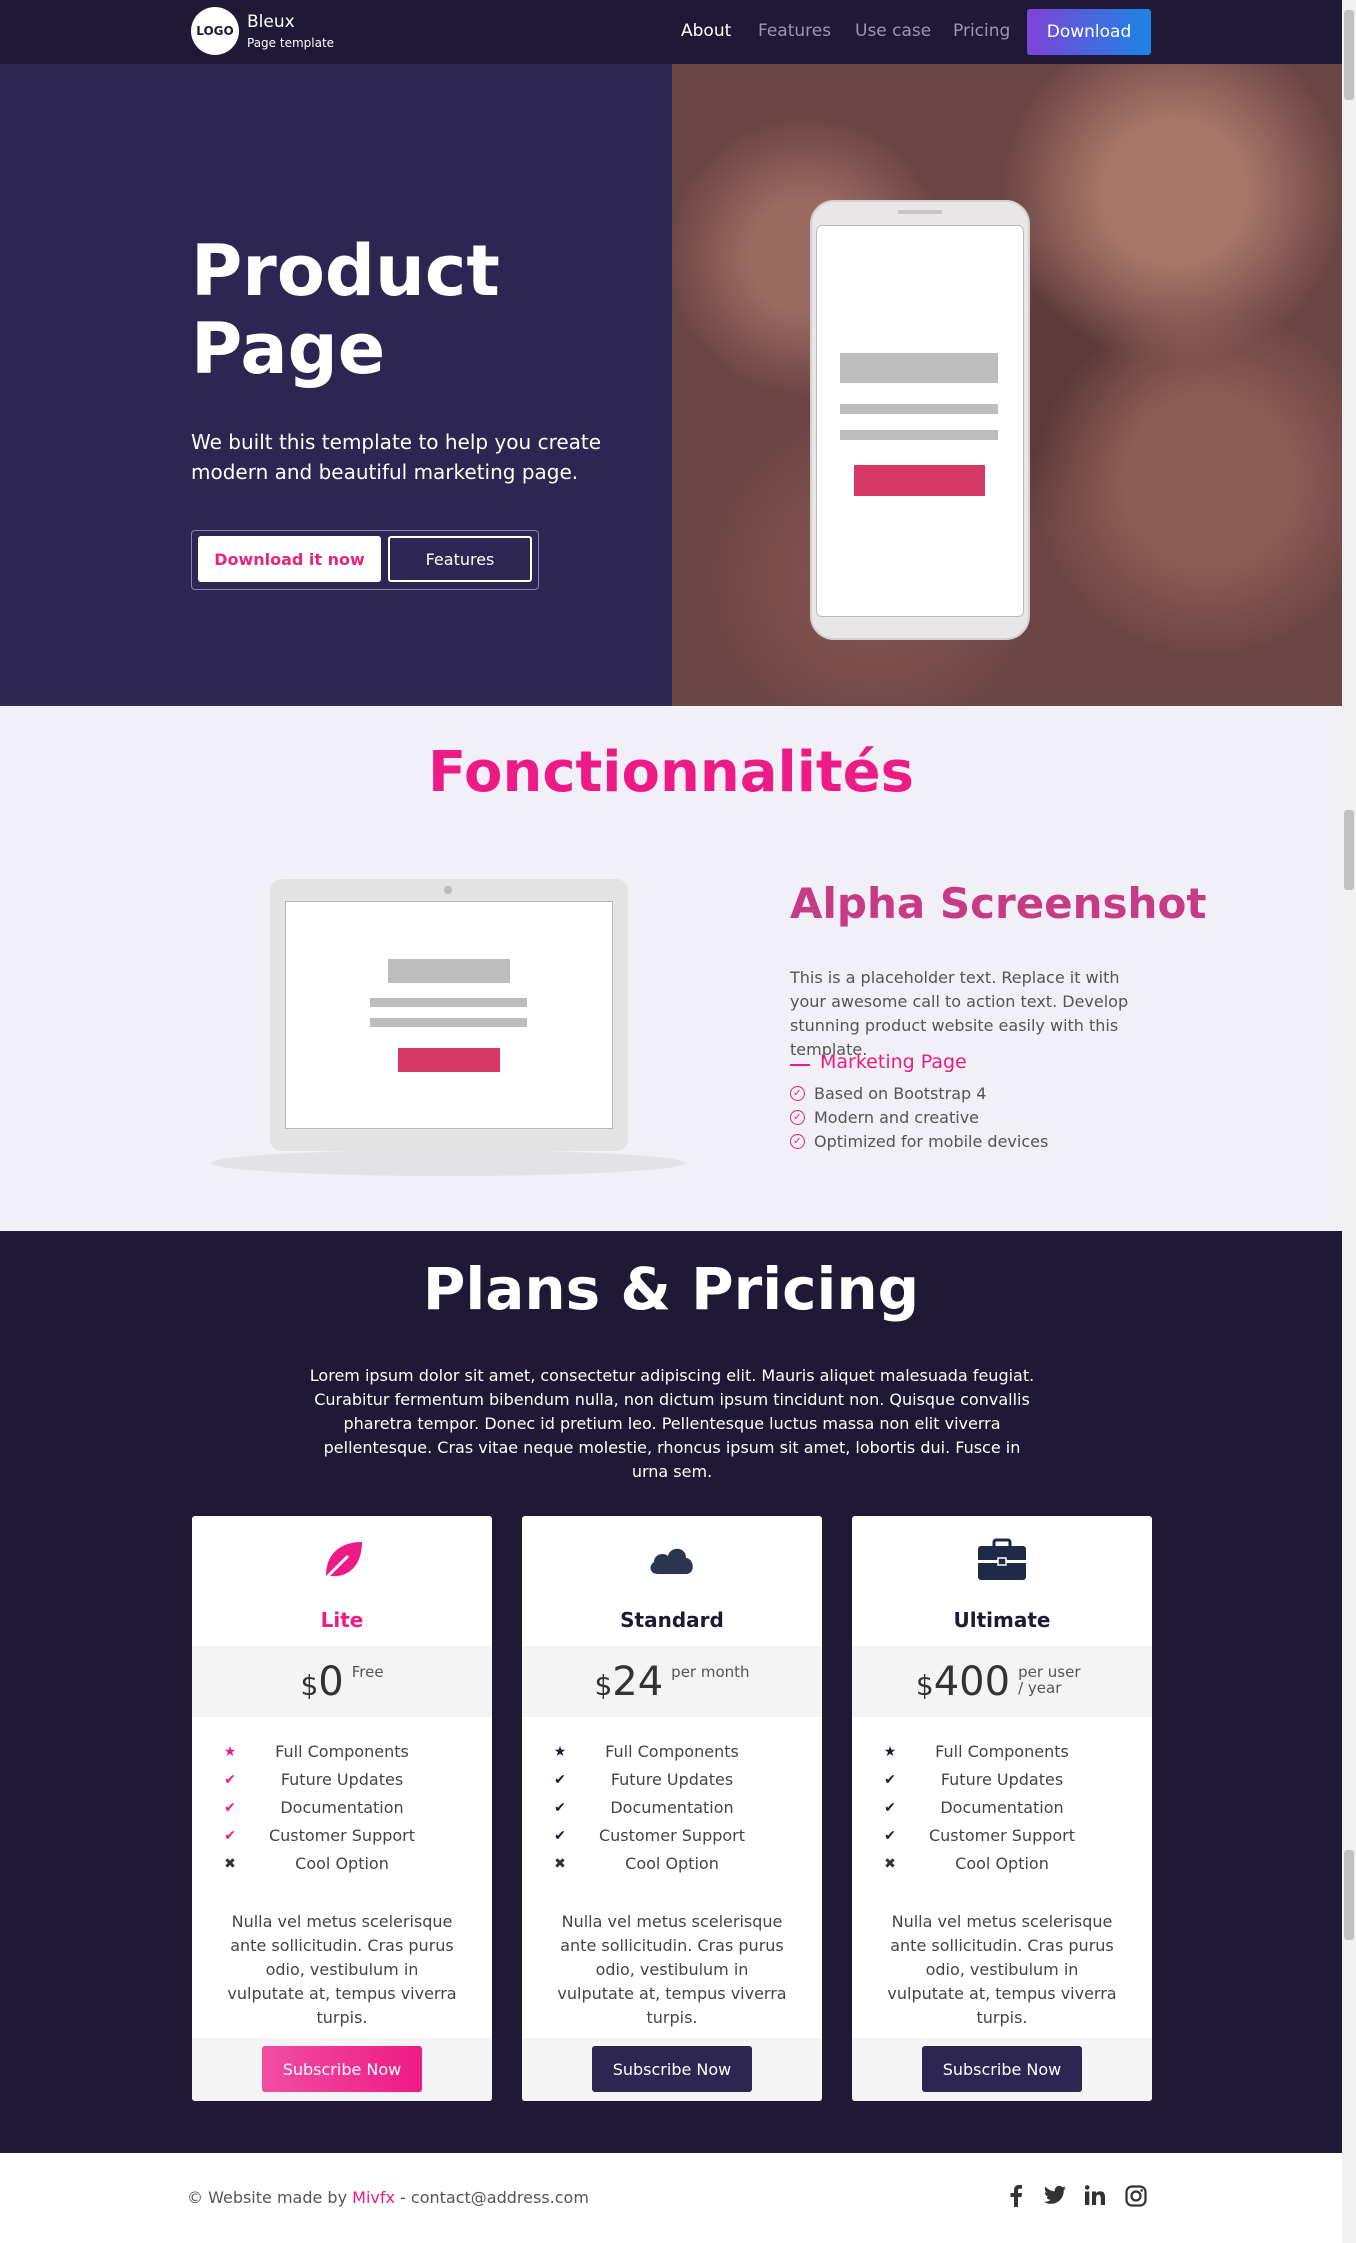  Describe the element at coordinates (1002, 1561) in the screenshot. I see `briefcase-icon` at that location.